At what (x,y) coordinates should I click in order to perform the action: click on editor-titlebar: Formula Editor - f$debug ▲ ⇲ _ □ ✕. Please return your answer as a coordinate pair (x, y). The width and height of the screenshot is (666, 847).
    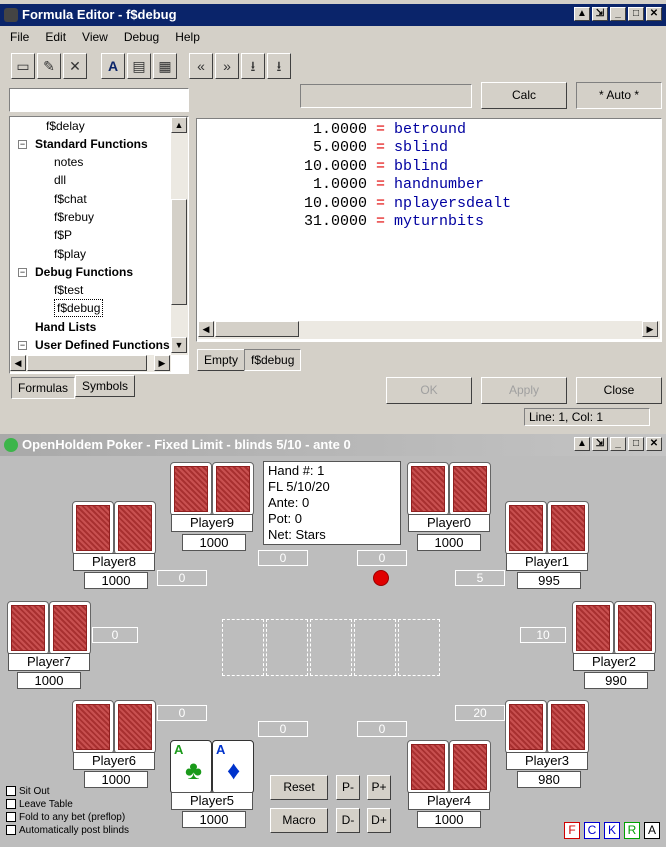
    Looking at the image, I should click on (333, 15).